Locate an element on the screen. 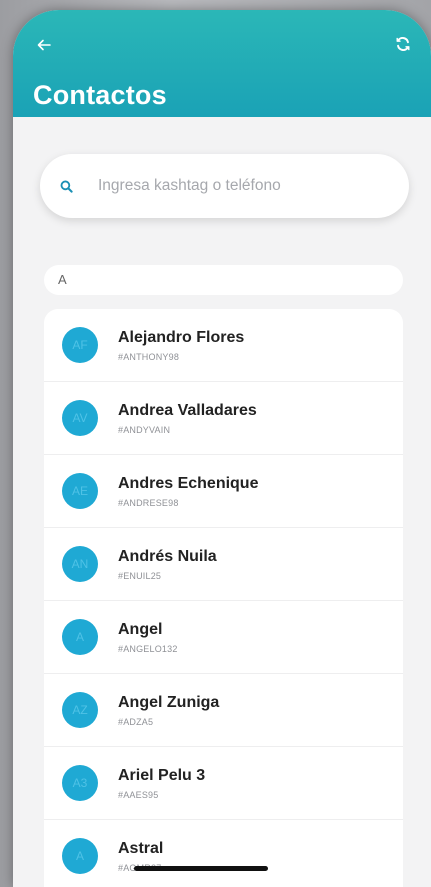  avatar: AZ is located at coordinates (80, 710).